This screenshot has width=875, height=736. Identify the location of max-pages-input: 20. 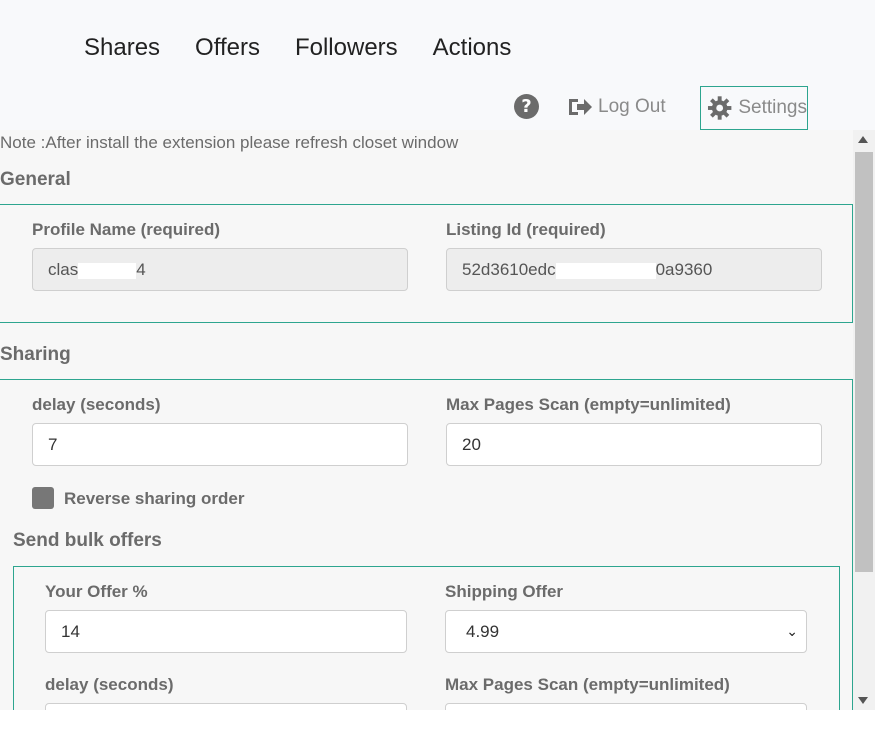
(634, 444).